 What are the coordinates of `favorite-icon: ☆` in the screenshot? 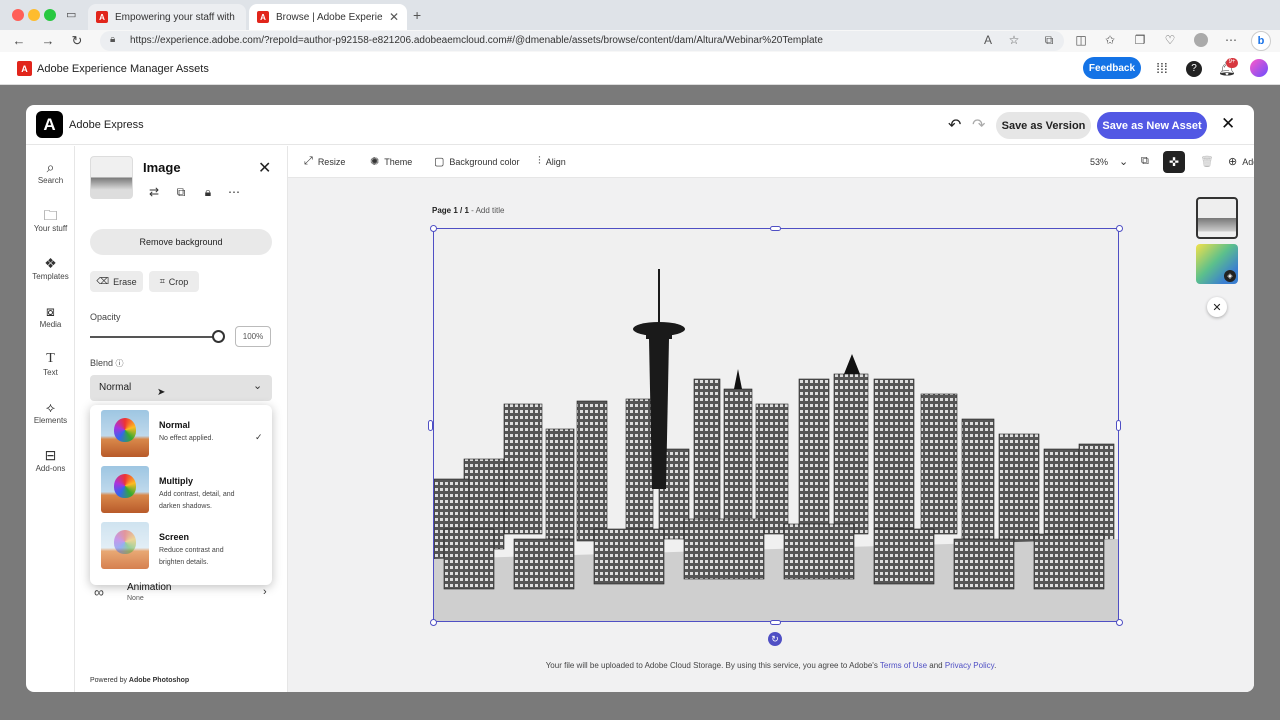 It's located at (1014, 40).